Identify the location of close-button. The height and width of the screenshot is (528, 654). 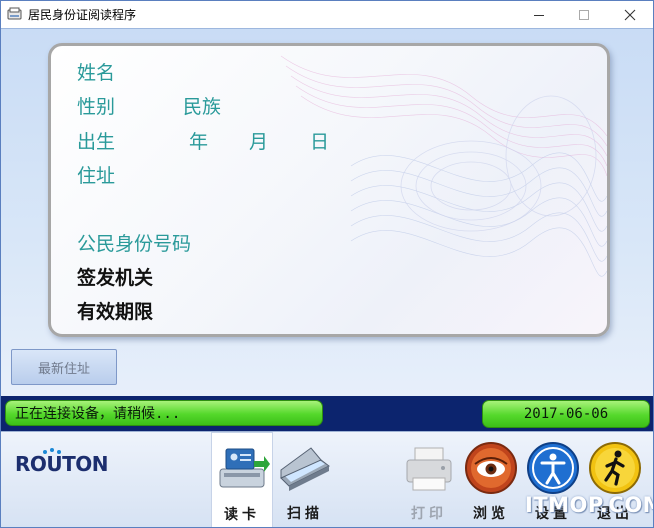
(630, 14).